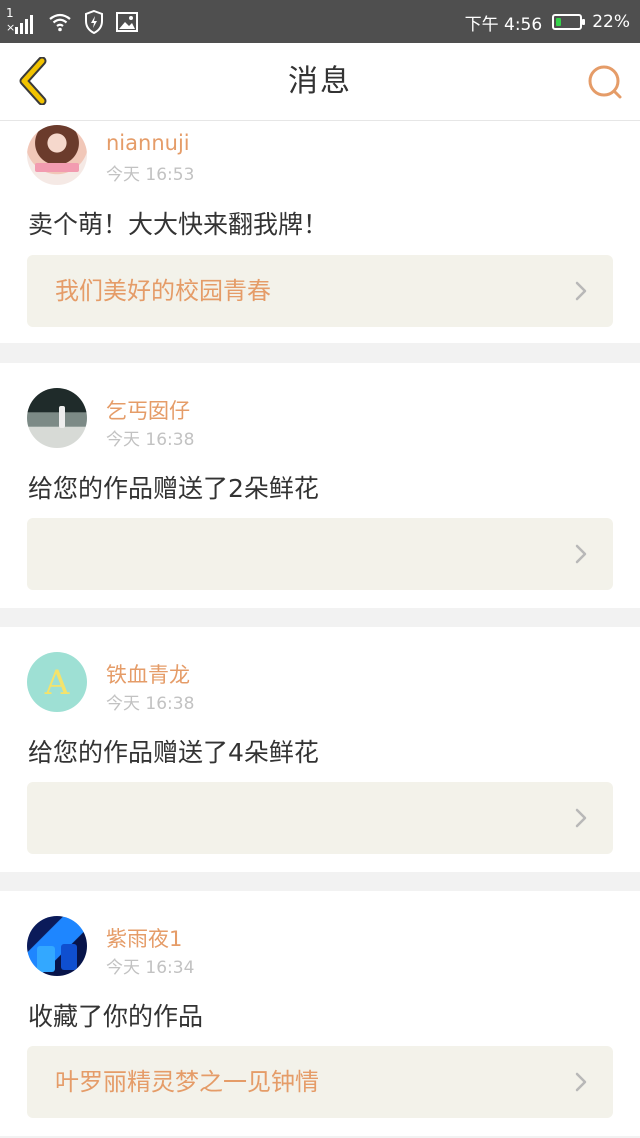 This screenshot has width=640, height=1138. Describe the element at coordinates (57, 682) in the screenshot. I see `avatar: A` at that location.